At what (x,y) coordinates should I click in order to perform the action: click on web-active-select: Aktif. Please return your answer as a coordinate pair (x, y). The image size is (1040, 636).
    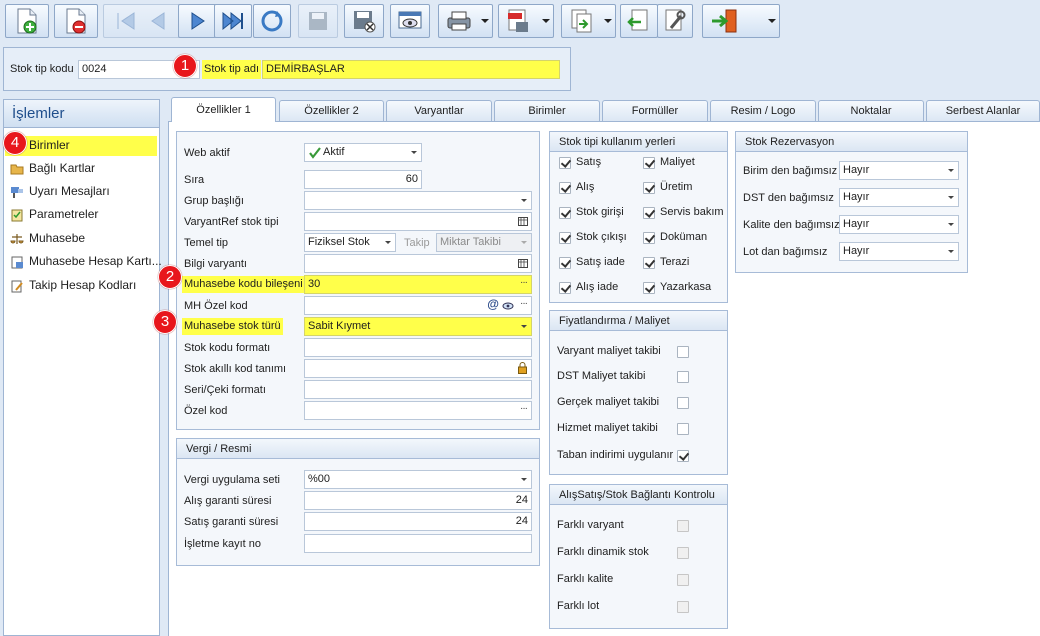
    Looking at the image, I should click on (363, 152).